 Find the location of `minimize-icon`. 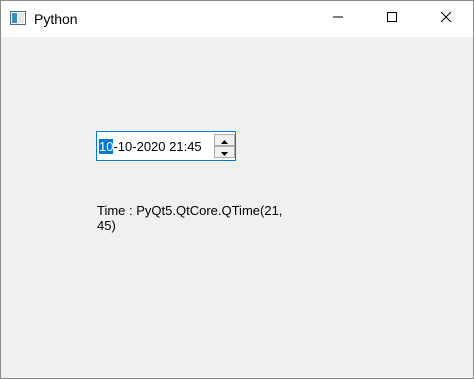

minimize-icon is located at coordinates (338, 19).